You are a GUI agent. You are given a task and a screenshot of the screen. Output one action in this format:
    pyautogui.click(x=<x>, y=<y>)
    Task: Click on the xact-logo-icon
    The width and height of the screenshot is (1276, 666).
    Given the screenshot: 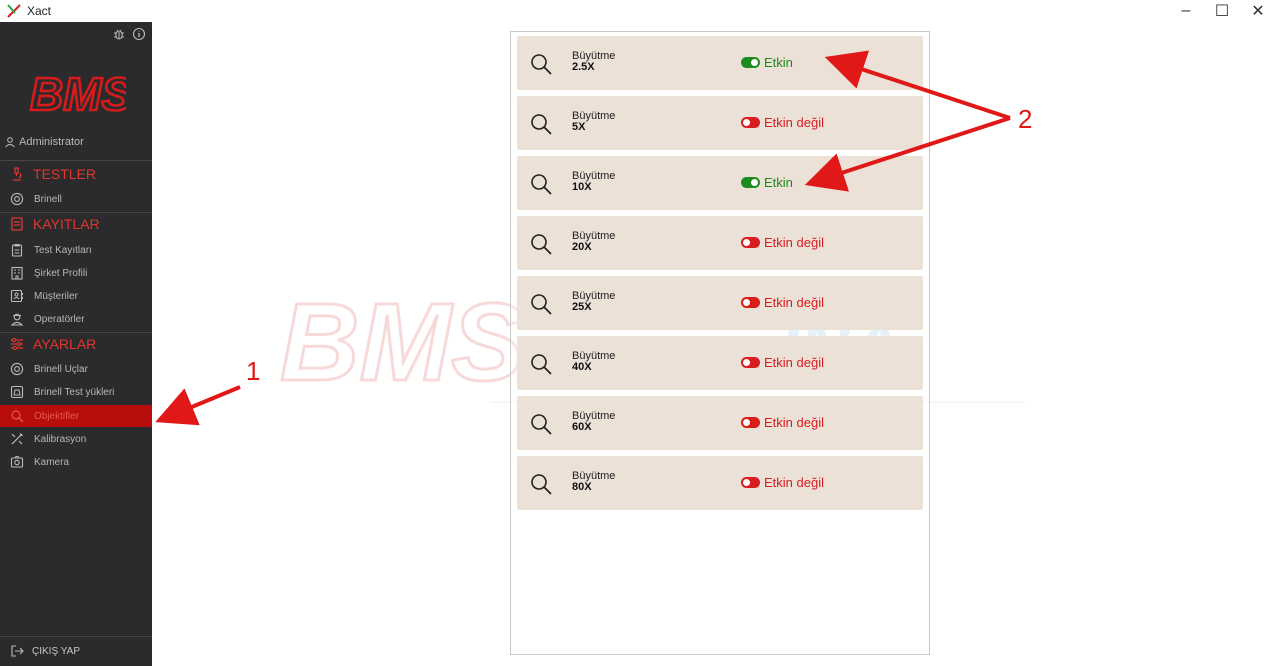 What is the action you would take?
    pyautogui.click(x=14, y=11)
    